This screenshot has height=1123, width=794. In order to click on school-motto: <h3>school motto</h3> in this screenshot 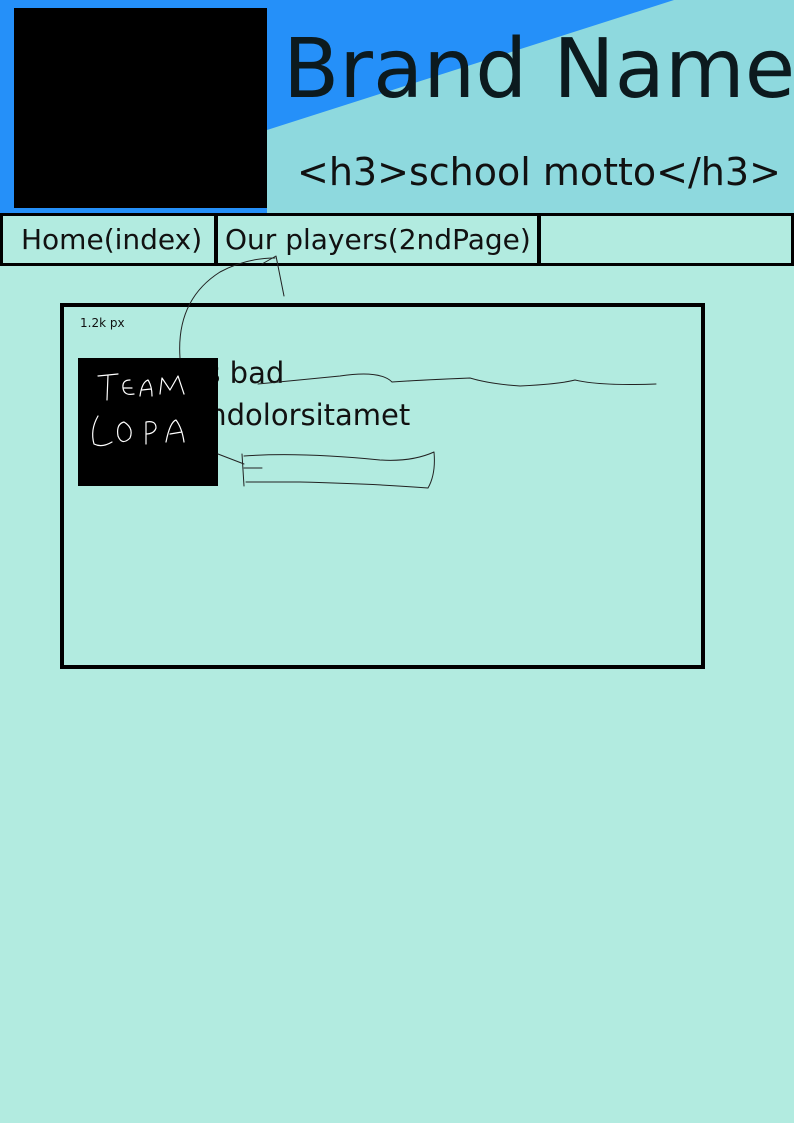, I will do `click(539, 172)`.